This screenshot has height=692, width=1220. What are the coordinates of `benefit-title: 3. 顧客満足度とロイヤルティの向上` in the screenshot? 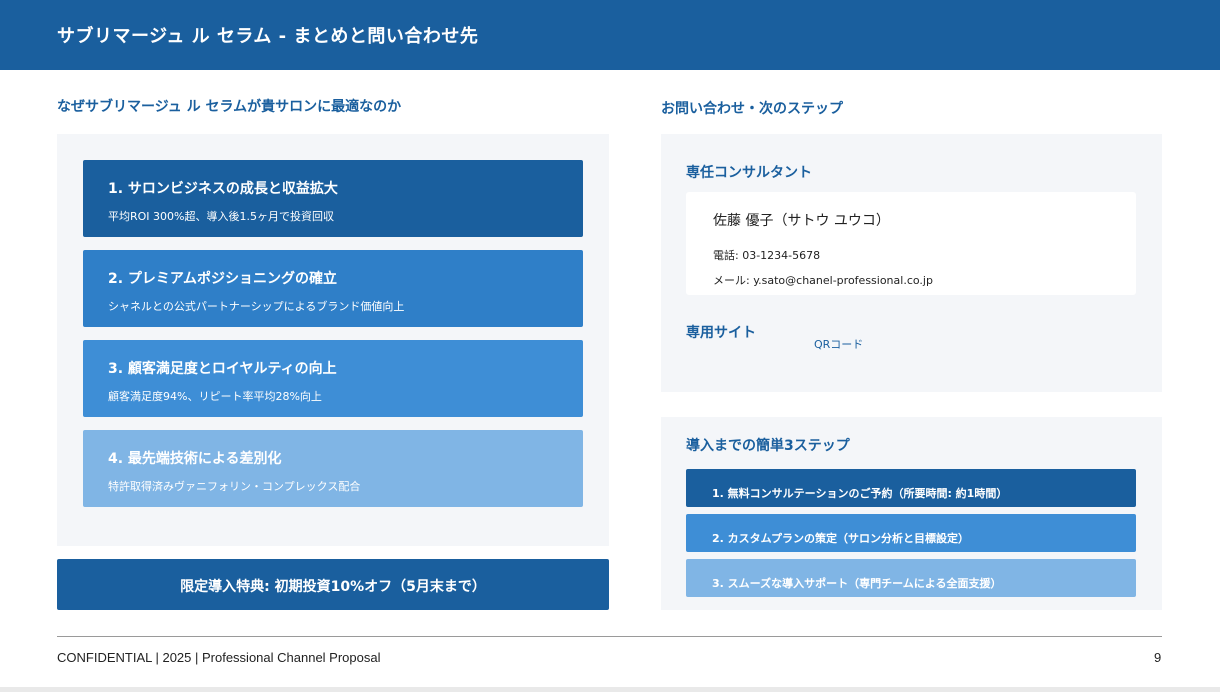 It's located at (222, 369).